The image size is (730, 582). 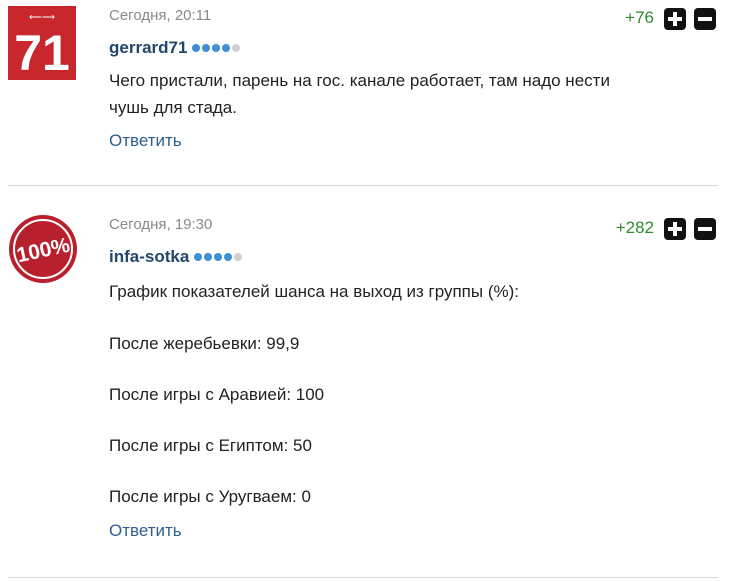 What do you see at coordinates (148, 47) in the screenshot?
I see `username-text: gerrard71` at bounding box center [148, 47].